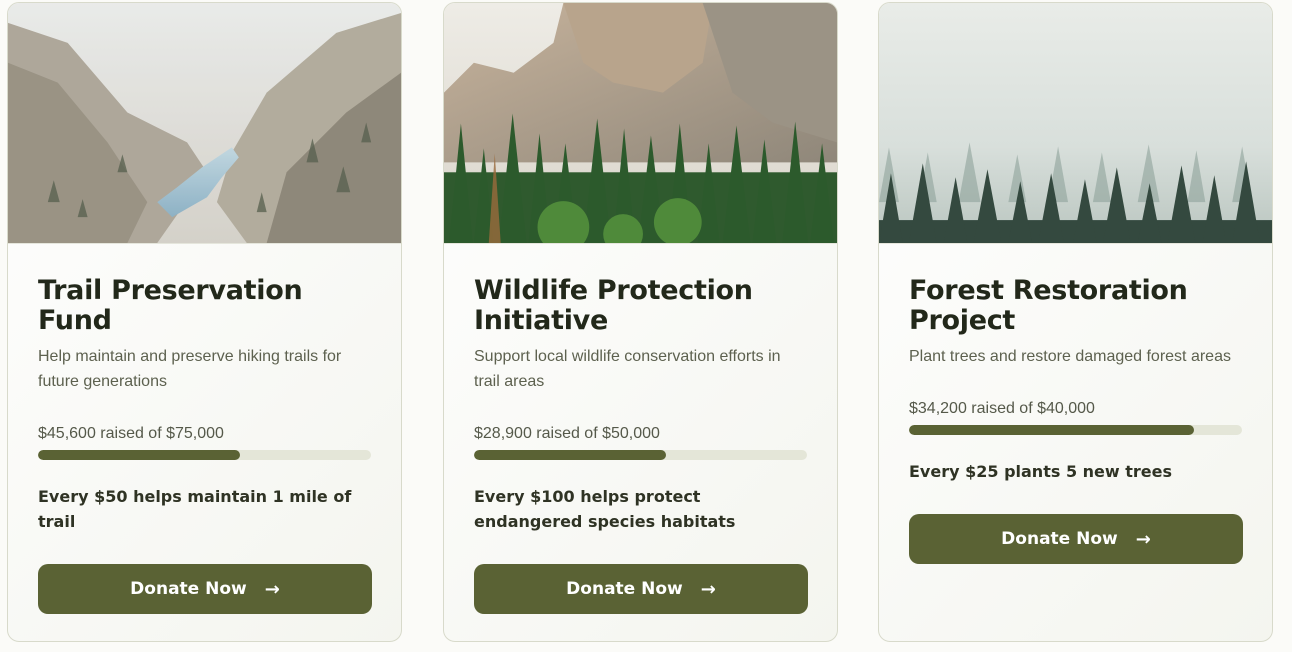 The image size is (1292, 652). Describe the element at coordinates (567, 433) in the screenshot. I see `raised-amount: $28,900 raised of $50,000` at that location.